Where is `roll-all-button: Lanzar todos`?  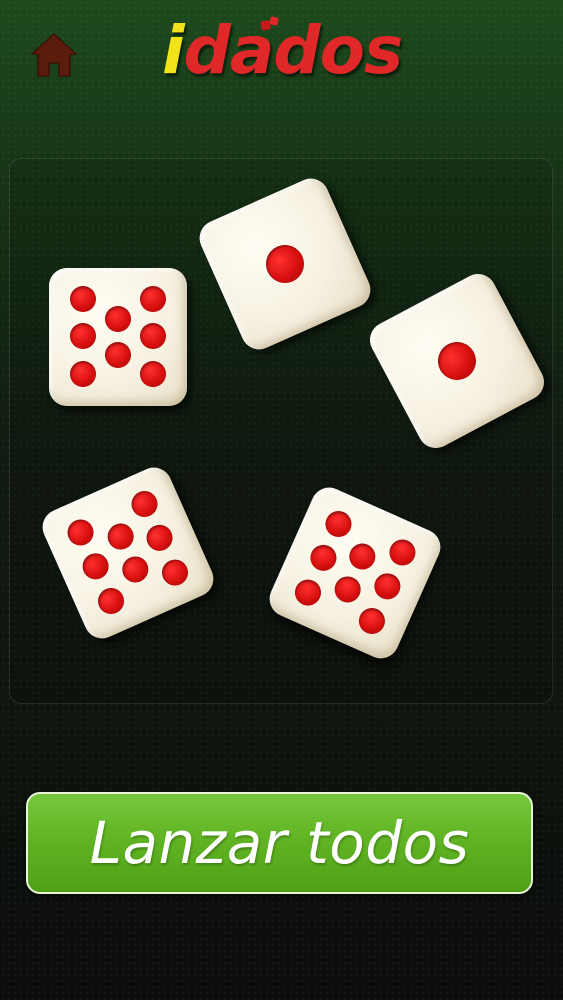 roll-all-button: Lanzar todos is located at coordinates (279, 843).